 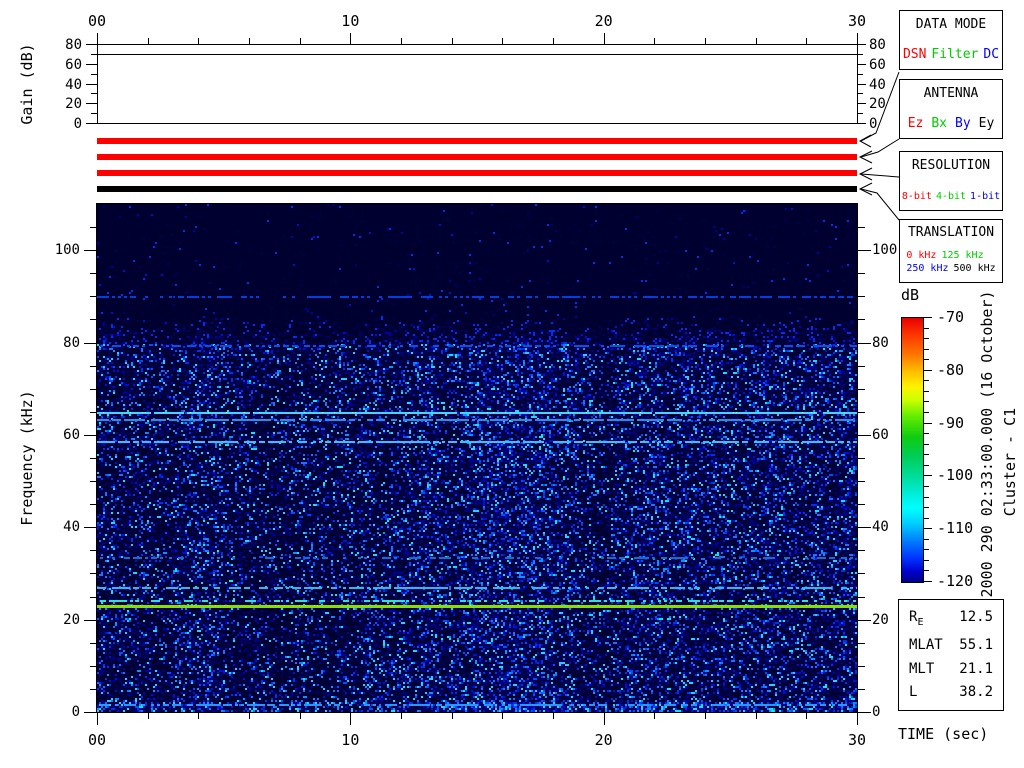 What do you see at coordinates (955, 528) in the screenshot?
I see `colorbar-tick-label: -110` at bounding box center [955, 528].